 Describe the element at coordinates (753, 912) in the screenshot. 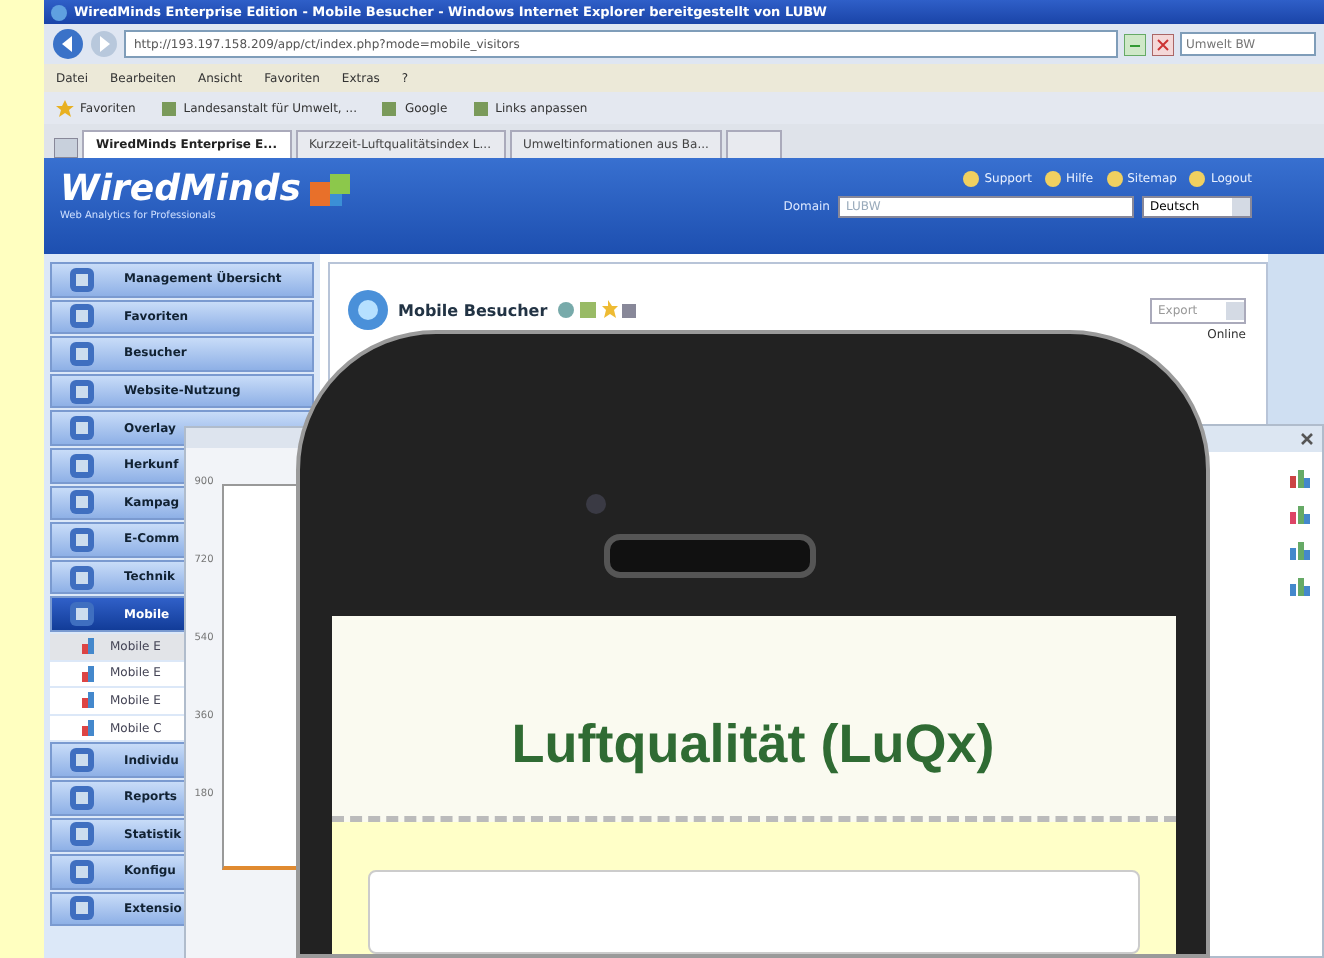

I see `input-field` at that location.